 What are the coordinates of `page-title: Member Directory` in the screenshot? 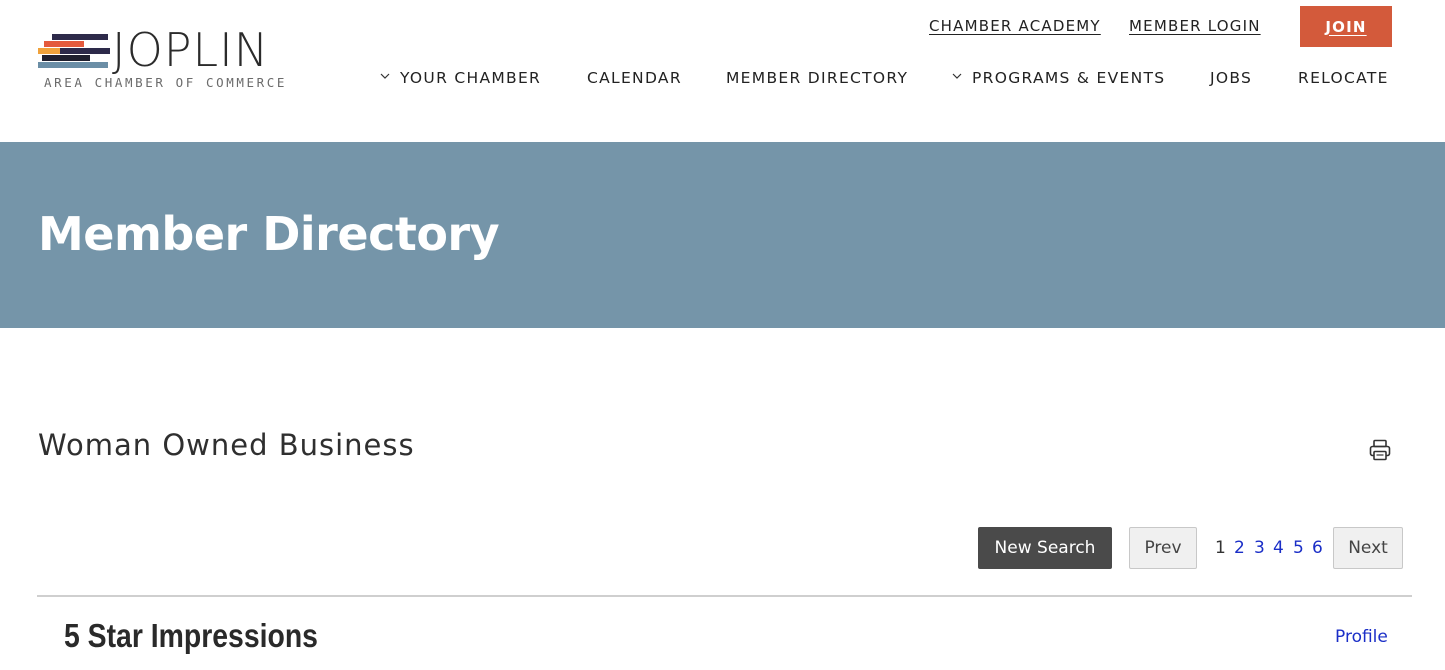 It's located at (269, 234).